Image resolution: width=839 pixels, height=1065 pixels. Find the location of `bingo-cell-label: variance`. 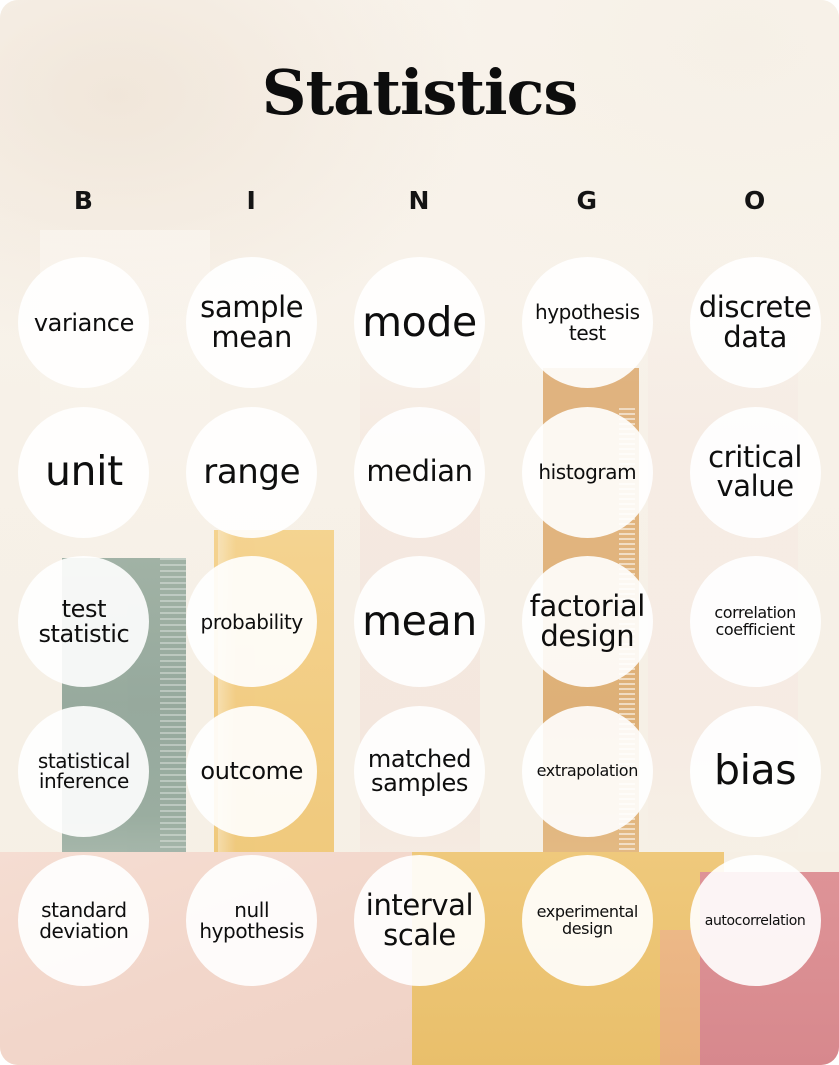

bingo-cell-label: variance is located at coordinates (84, 322).